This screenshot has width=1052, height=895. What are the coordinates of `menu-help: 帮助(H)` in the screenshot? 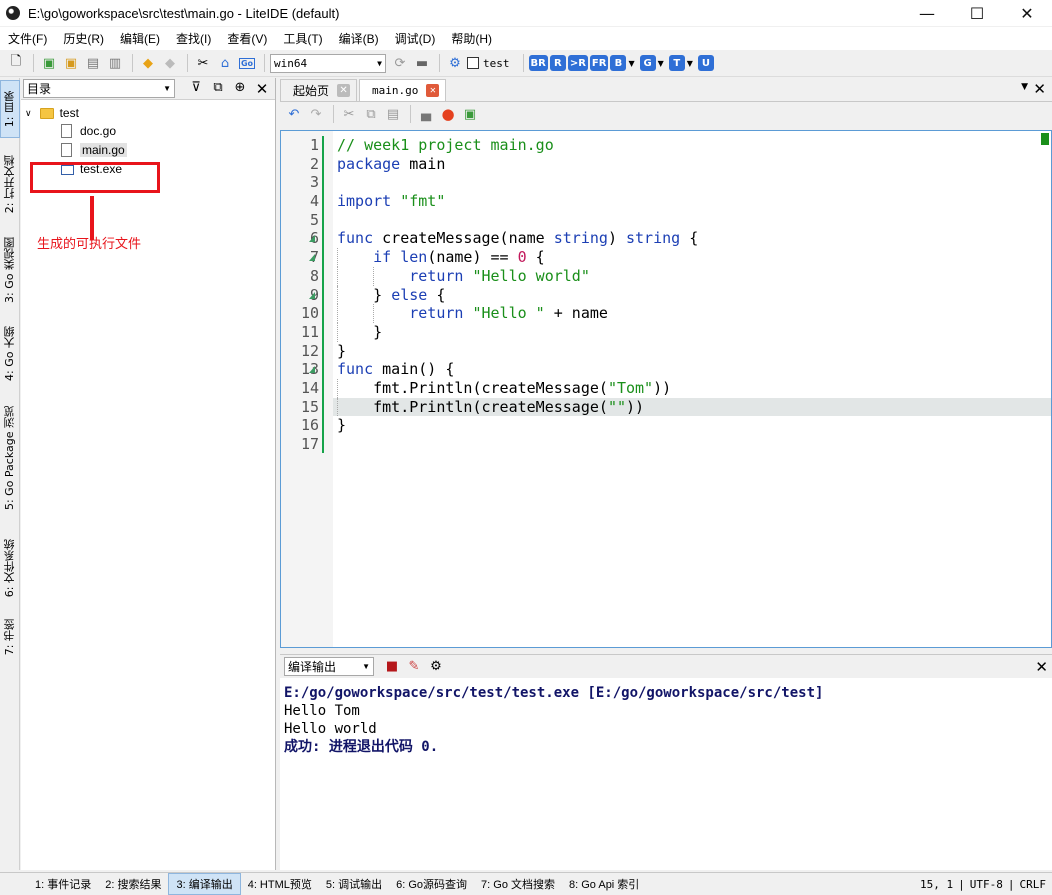 It's located at (471, 38).